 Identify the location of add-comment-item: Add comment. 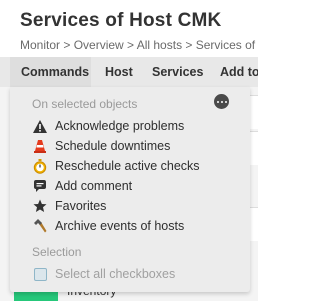
(132, 186).